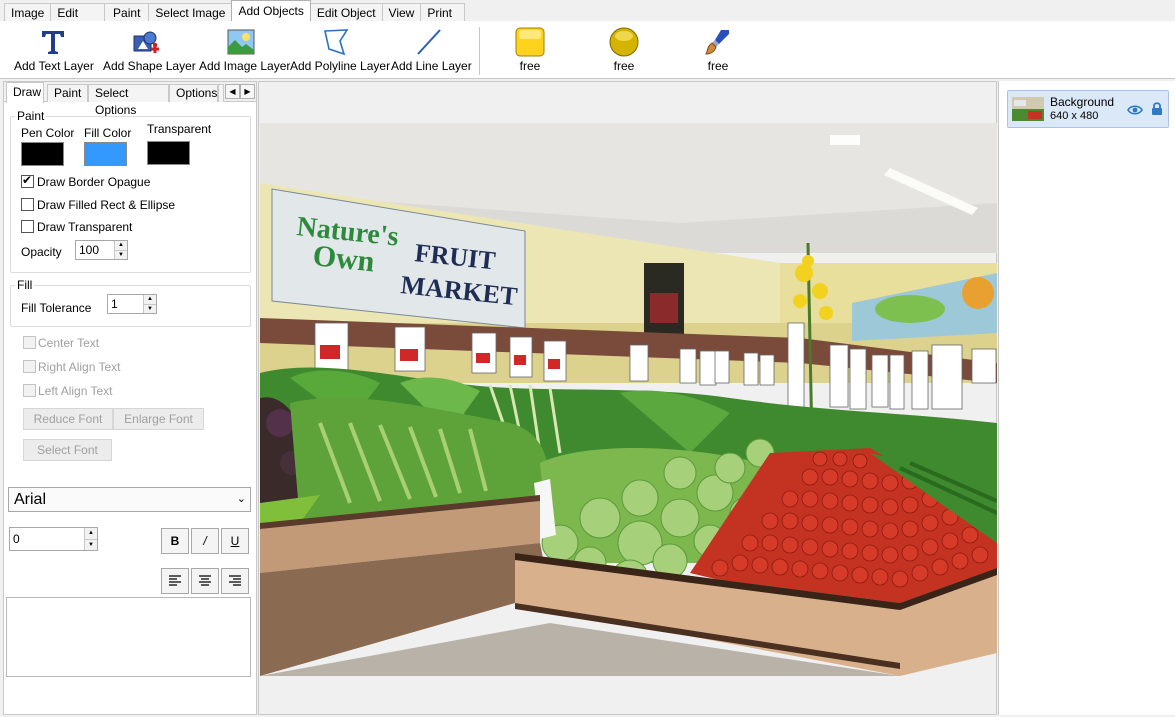 The width and height of the screenshot is (1175, 717). I want to click on fill-color-swatch, so click(105, 154).